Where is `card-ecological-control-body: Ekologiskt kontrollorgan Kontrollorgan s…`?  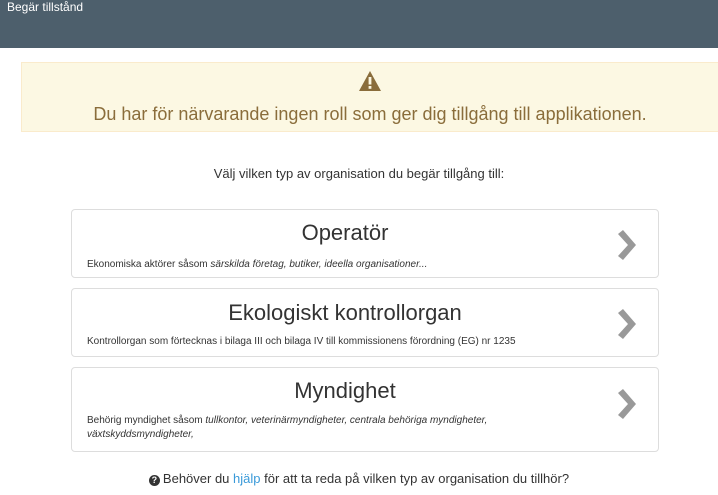
card-ecological-control-body: Ekologiskt kontrollorgan Kontrollorgan s… is located at coordinates (365, 322).